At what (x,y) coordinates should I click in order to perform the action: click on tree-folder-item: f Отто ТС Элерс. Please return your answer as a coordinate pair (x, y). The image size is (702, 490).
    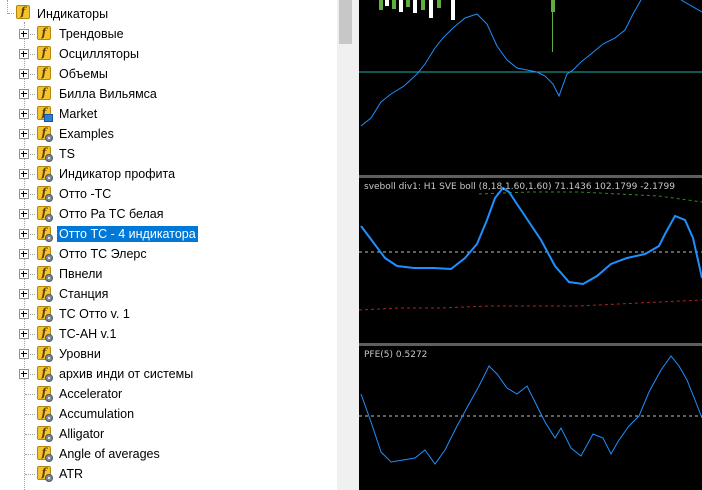
    Looking at the image, I should click on (168, 254).